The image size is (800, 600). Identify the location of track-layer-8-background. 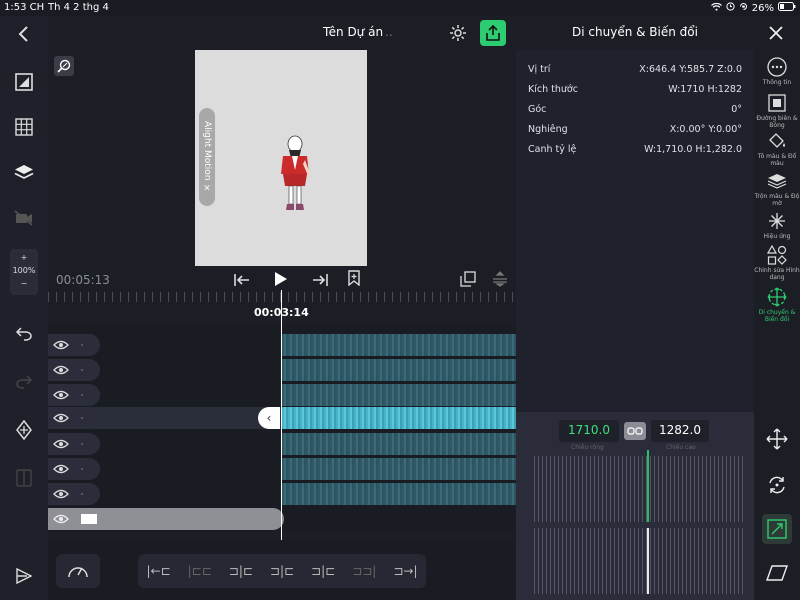
(282, 519).